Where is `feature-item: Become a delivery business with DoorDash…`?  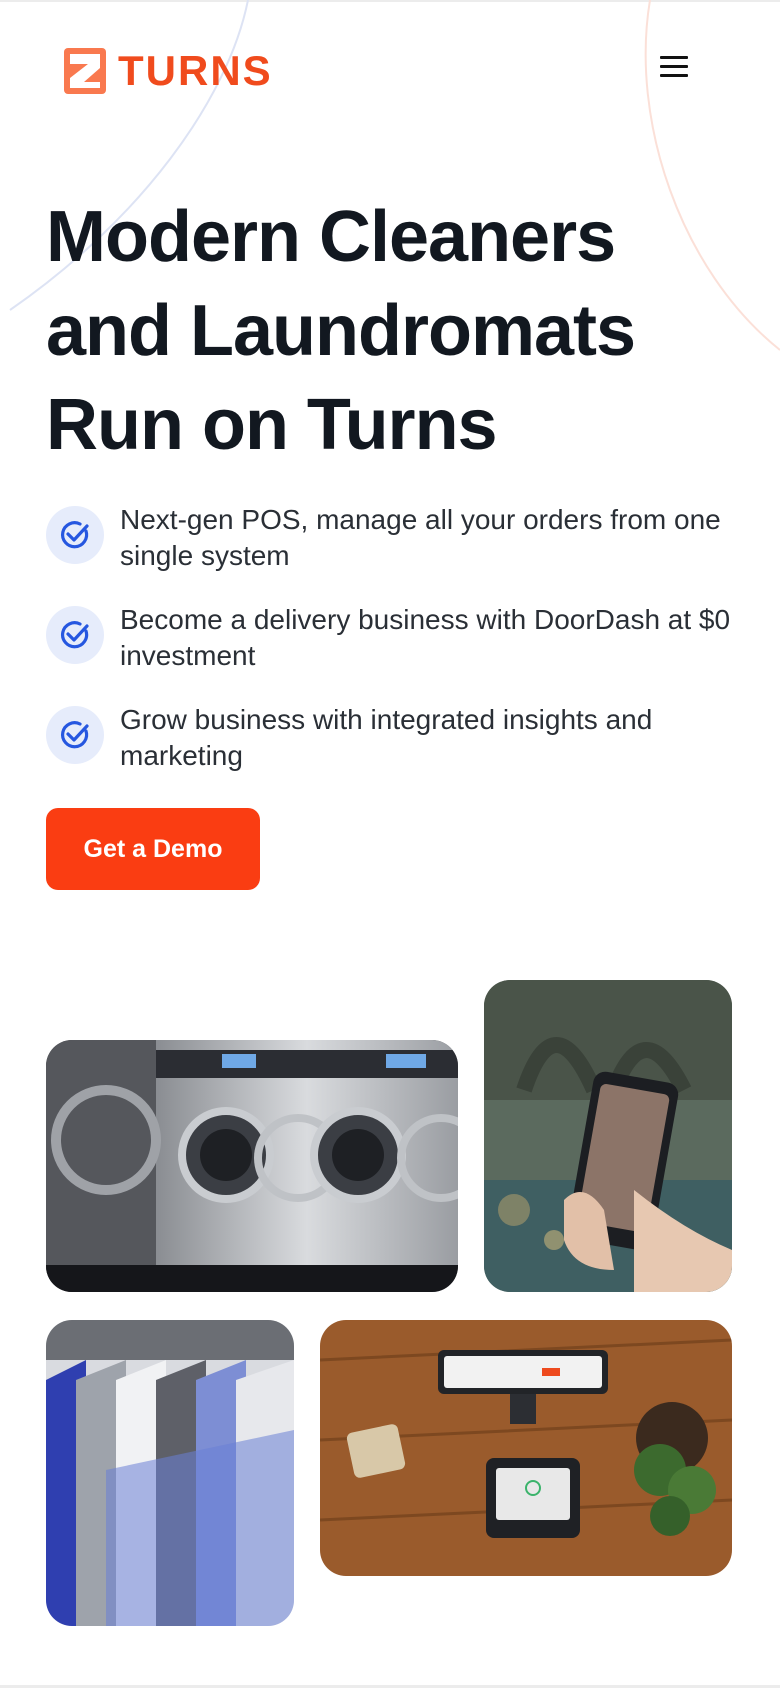 feature-item: Become a delivery business with DoorDash… is located at coordinates (396, 638).